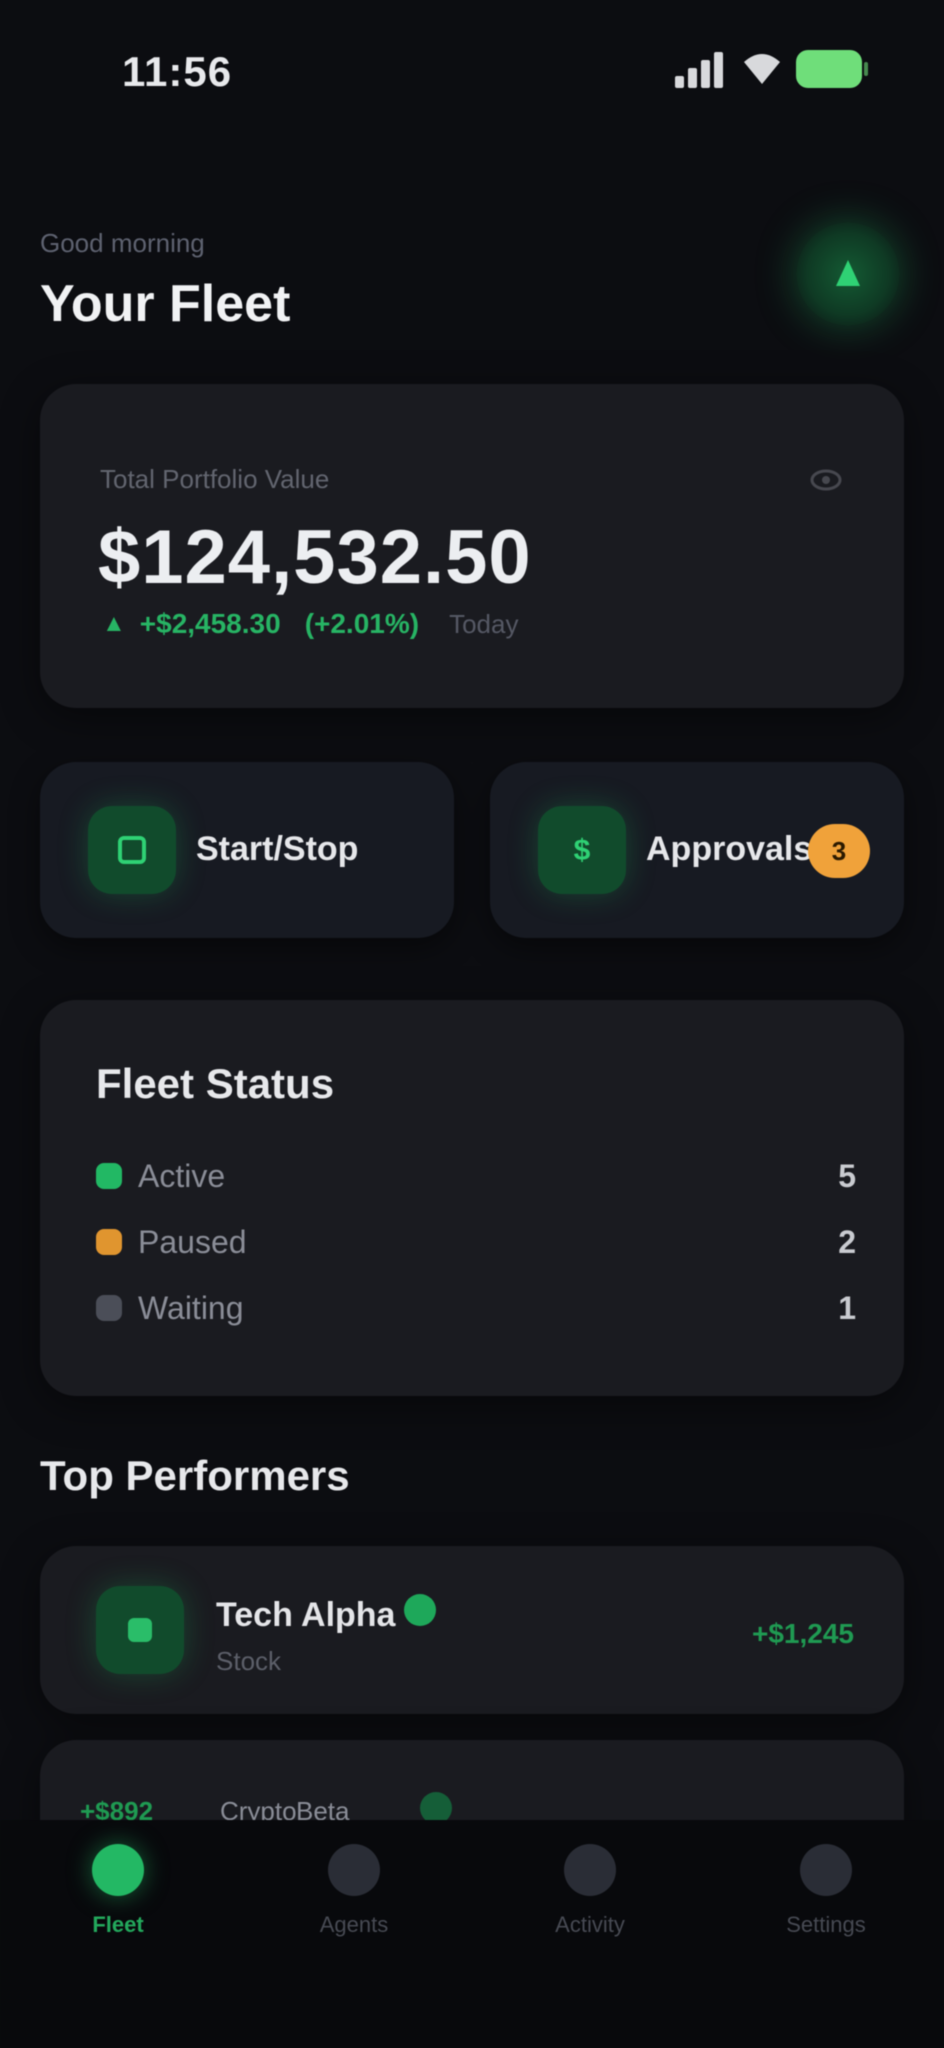  I want to click on tab-label: Activity, so click(590, 1924).